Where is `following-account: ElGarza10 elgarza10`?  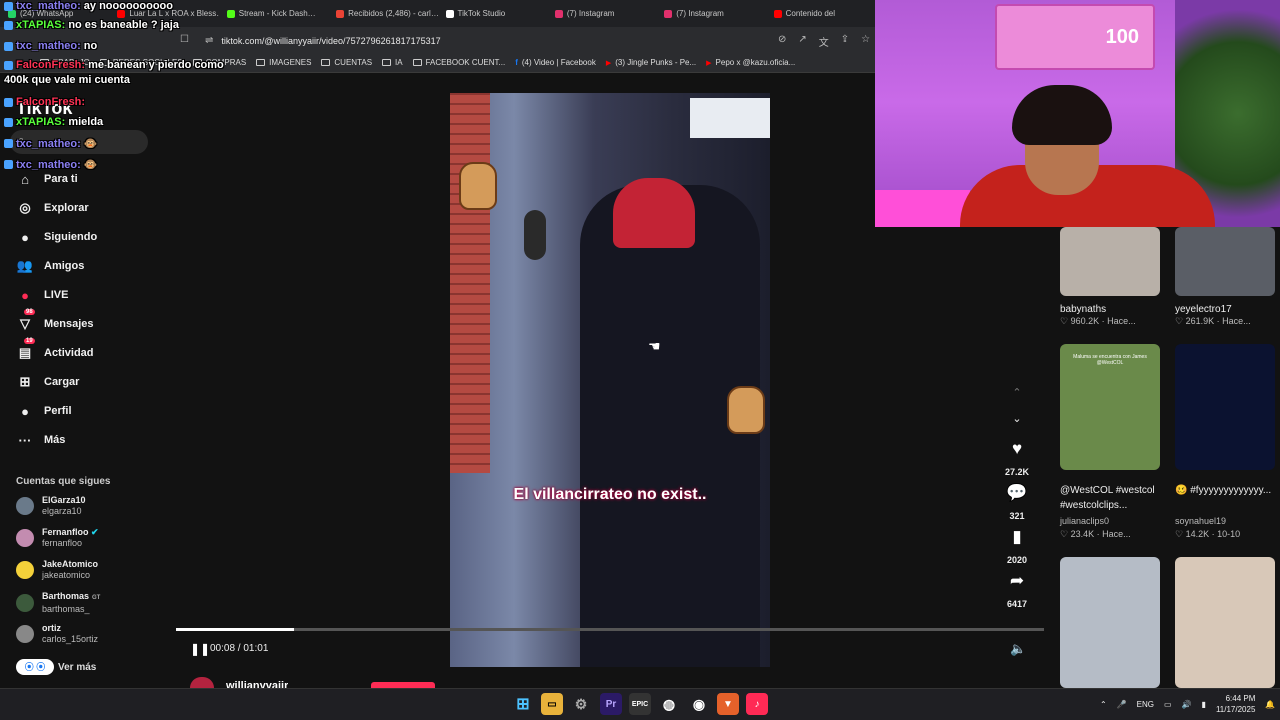
following-account: ElGarza10 elgarza10 is located at coordinates (51, 506).